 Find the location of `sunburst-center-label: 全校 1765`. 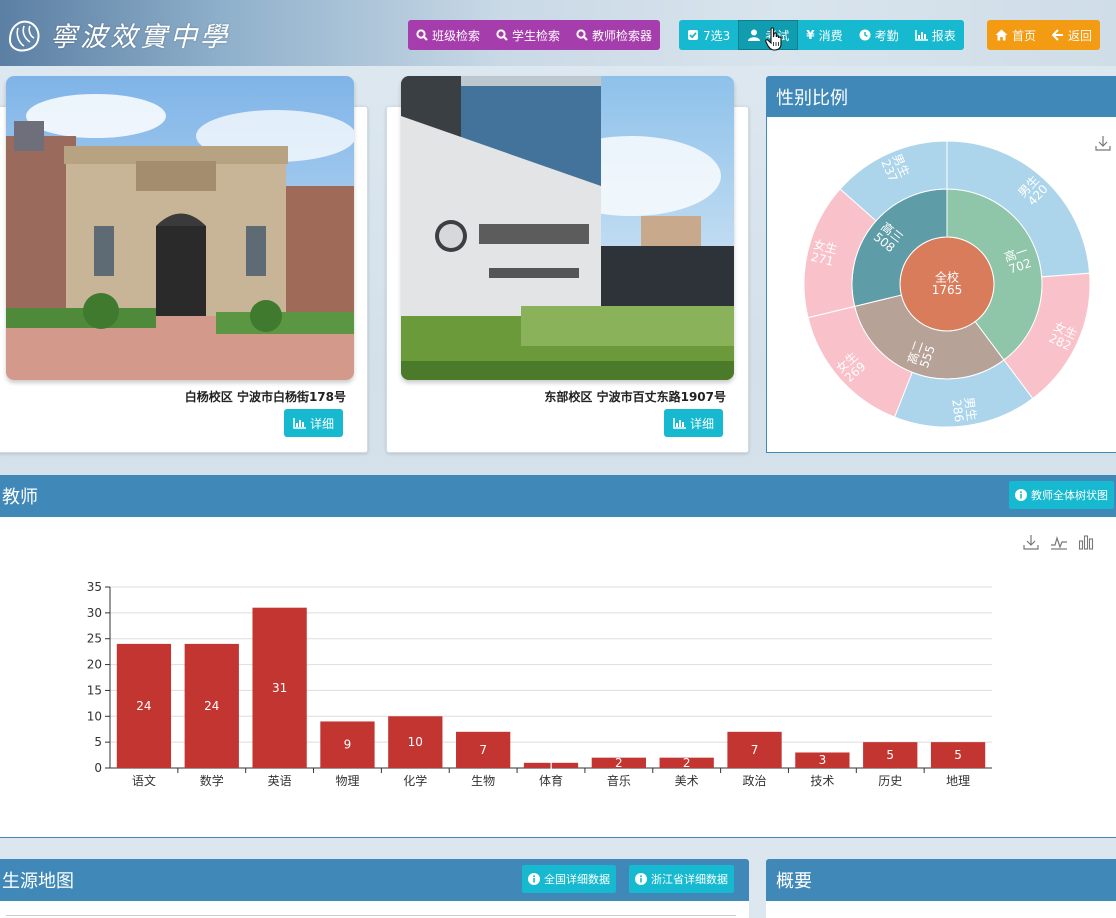

sunburst-center-label: 全校 1765 is located at coordinates (947, 284).